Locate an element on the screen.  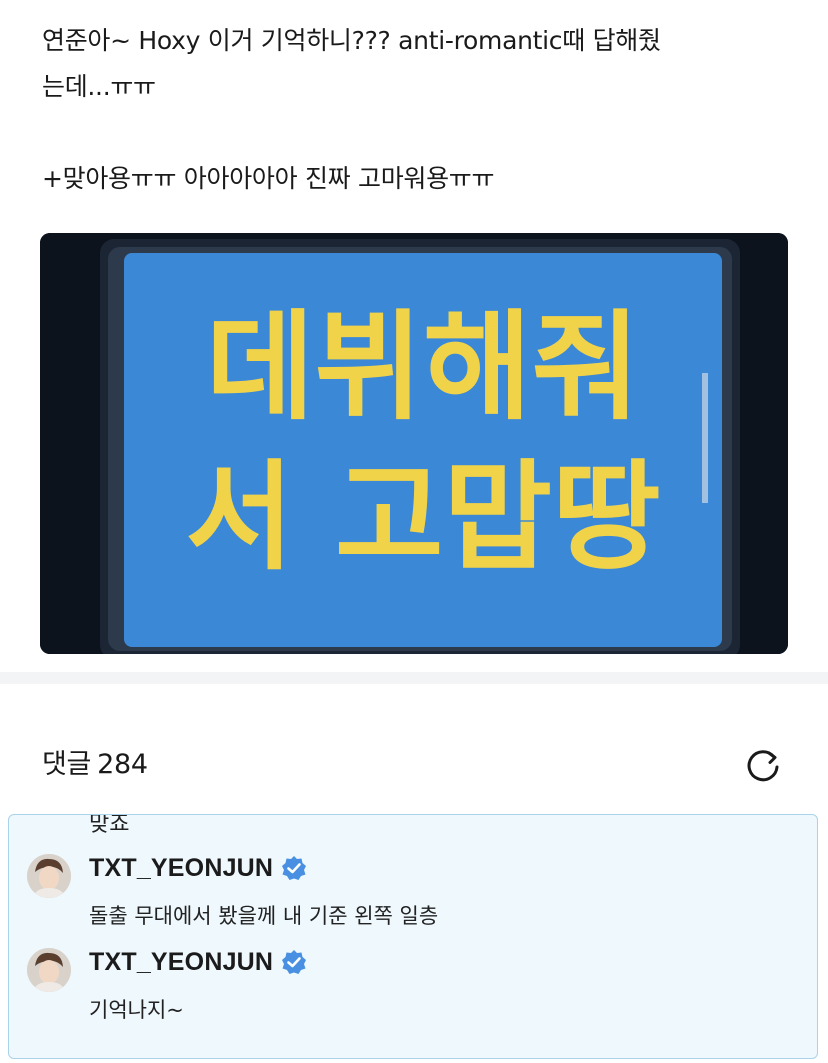
refresh-button is located at coordinates (763, 765).